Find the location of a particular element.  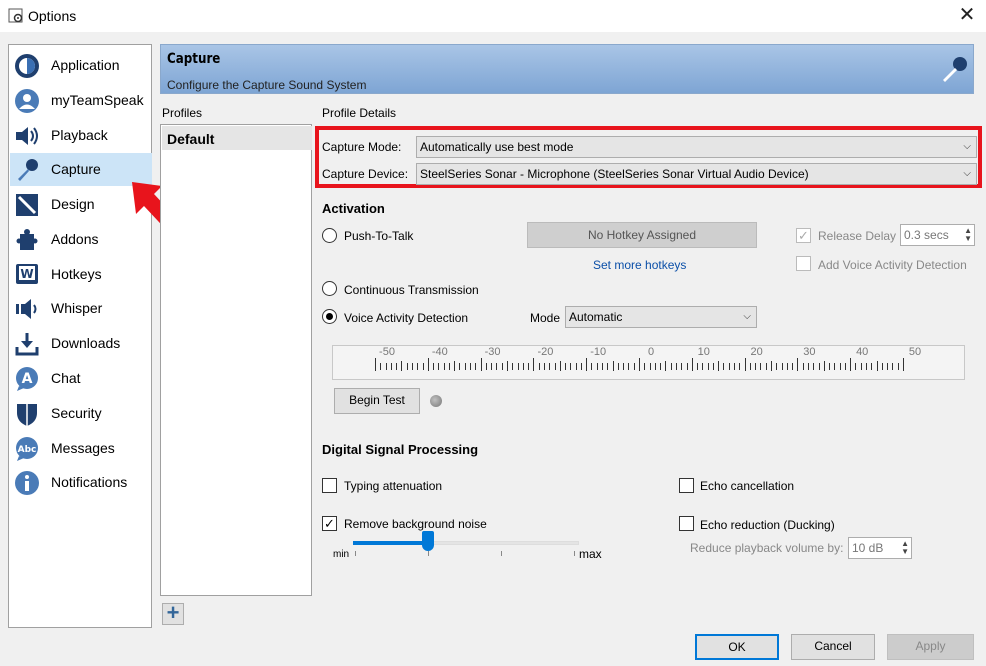

continuous-transmission-radio is located at coordinates (329, 288).